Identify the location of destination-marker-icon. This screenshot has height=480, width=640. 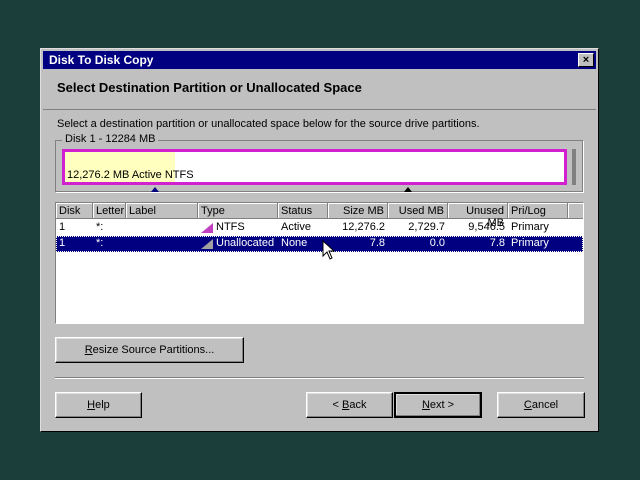
(408, 189).